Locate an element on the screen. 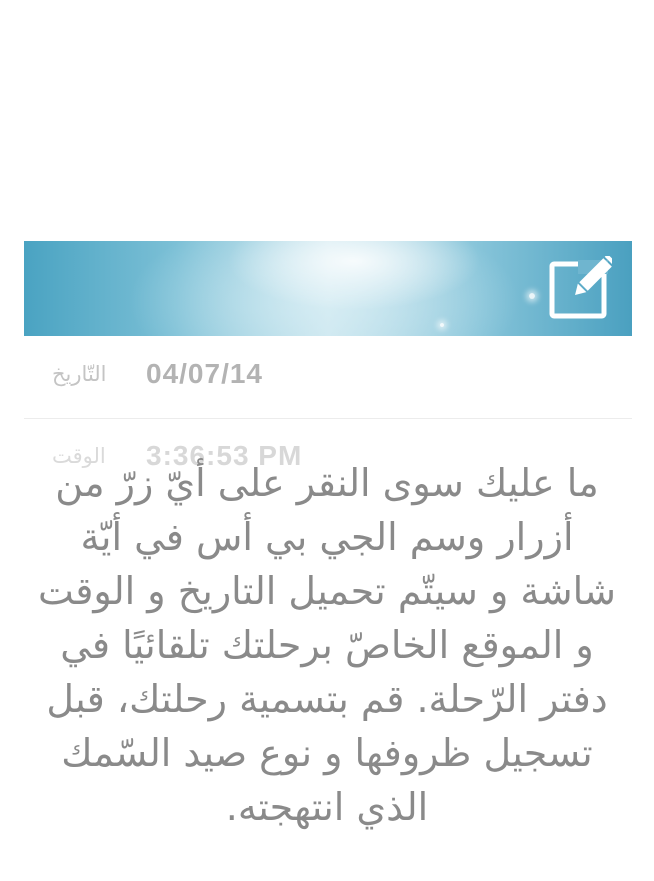 Image resolution: width=654 pixels, height=881 pixels. edit-button is located at coordinates (580, 288).